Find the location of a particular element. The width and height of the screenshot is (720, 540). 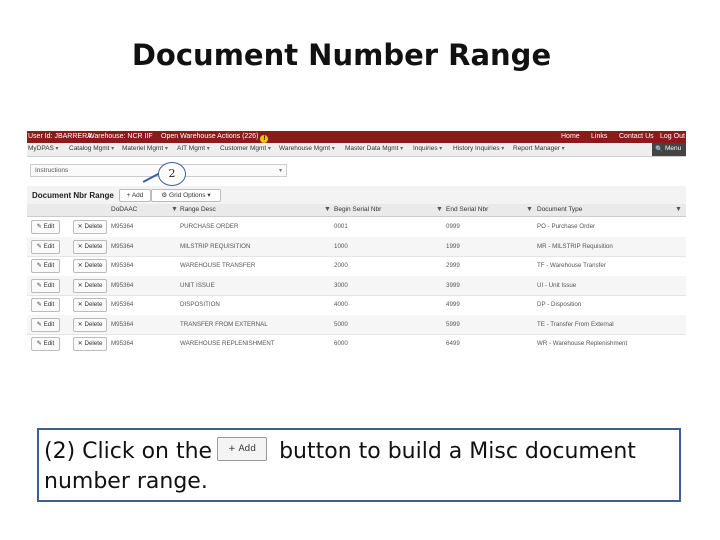

menu-catalog-mgmt: Catalog Mgmt is located at coordinates (91, 148).